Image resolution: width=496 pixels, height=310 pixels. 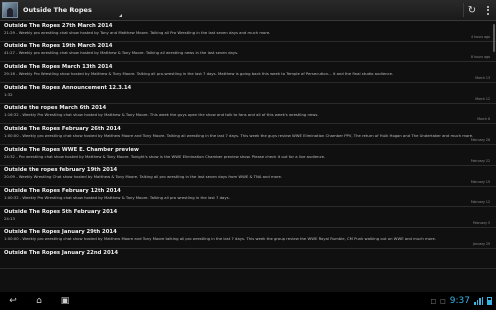 I want to click on item-date: 4 hours ago, so click(x=480, y=36).